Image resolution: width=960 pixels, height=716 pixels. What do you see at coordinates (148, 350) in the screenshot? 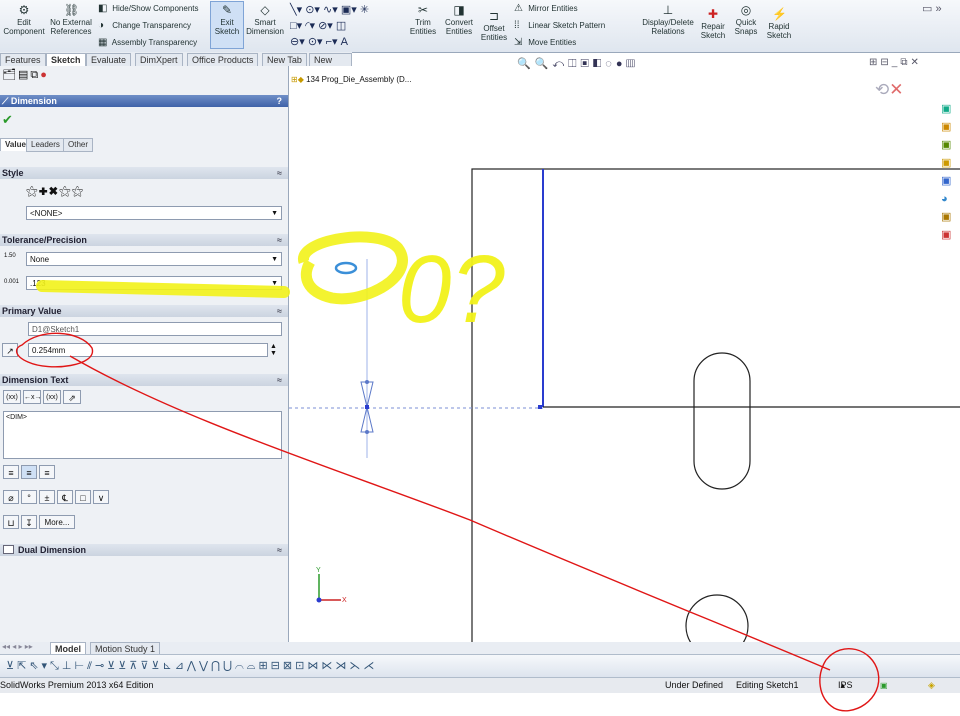
I see `primary-value-input: 0.254mm` at bounding box center [148, 350].